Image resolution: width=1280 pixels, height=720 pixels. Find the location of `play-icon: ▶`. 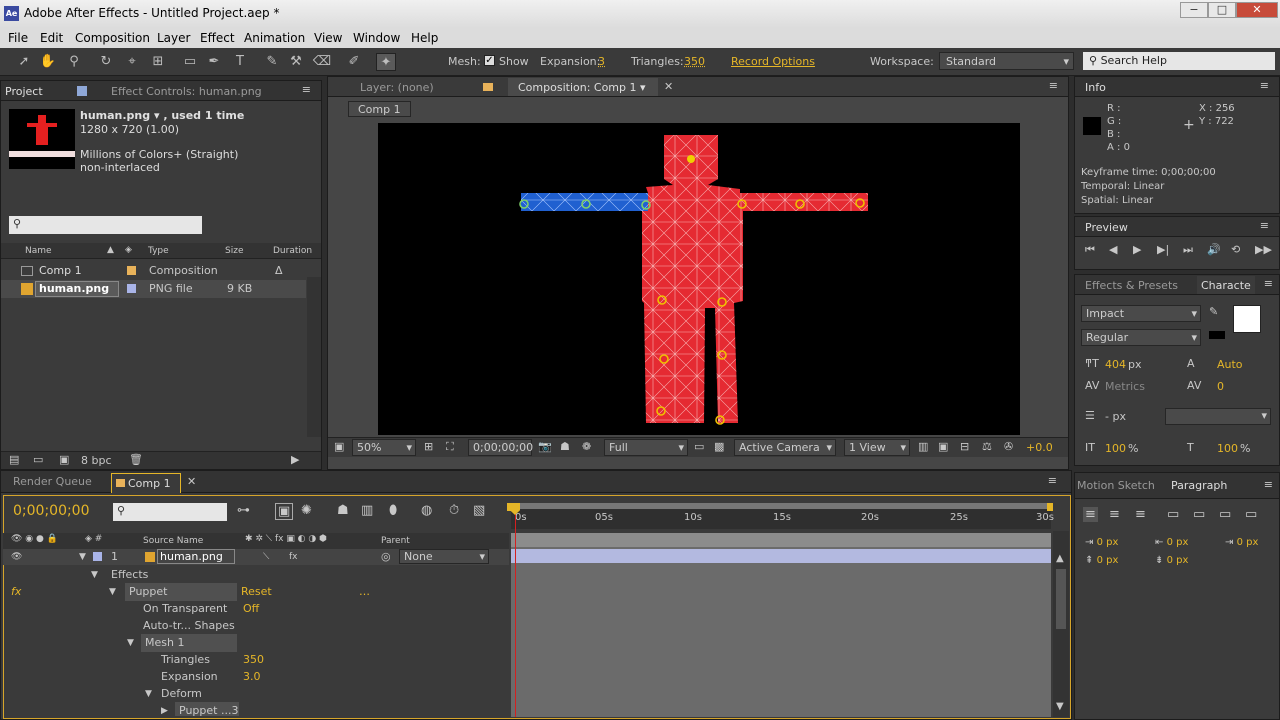

play-icon: ▶ is located at coordinates (1137, 249).